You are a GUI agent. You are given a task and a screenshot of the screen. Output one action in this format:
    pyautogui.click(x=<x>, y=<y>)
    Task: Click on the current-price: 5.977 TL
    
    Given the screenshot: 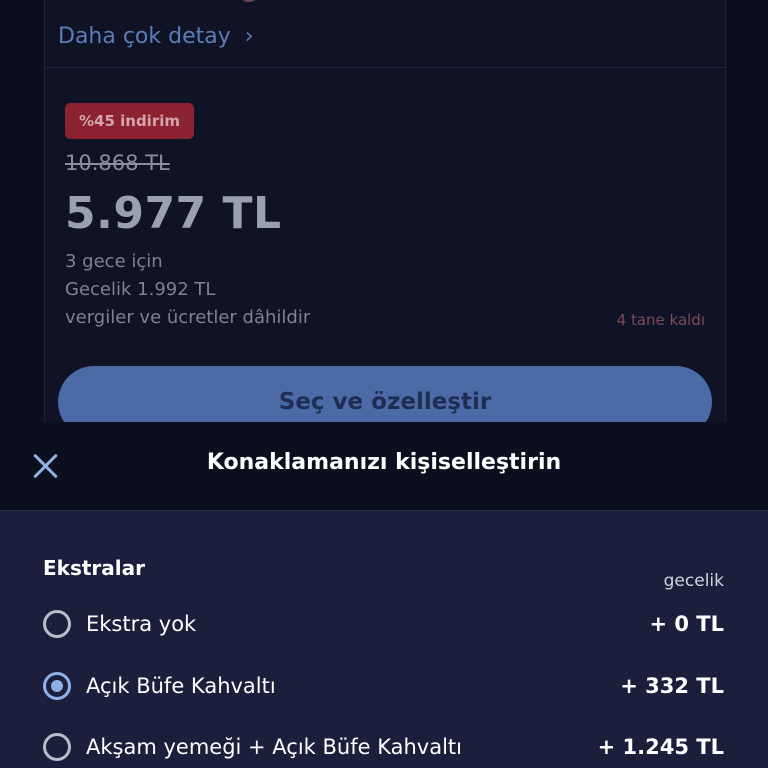 What is the action you would take?
    pyautogui.click(x=173, y=213)
    